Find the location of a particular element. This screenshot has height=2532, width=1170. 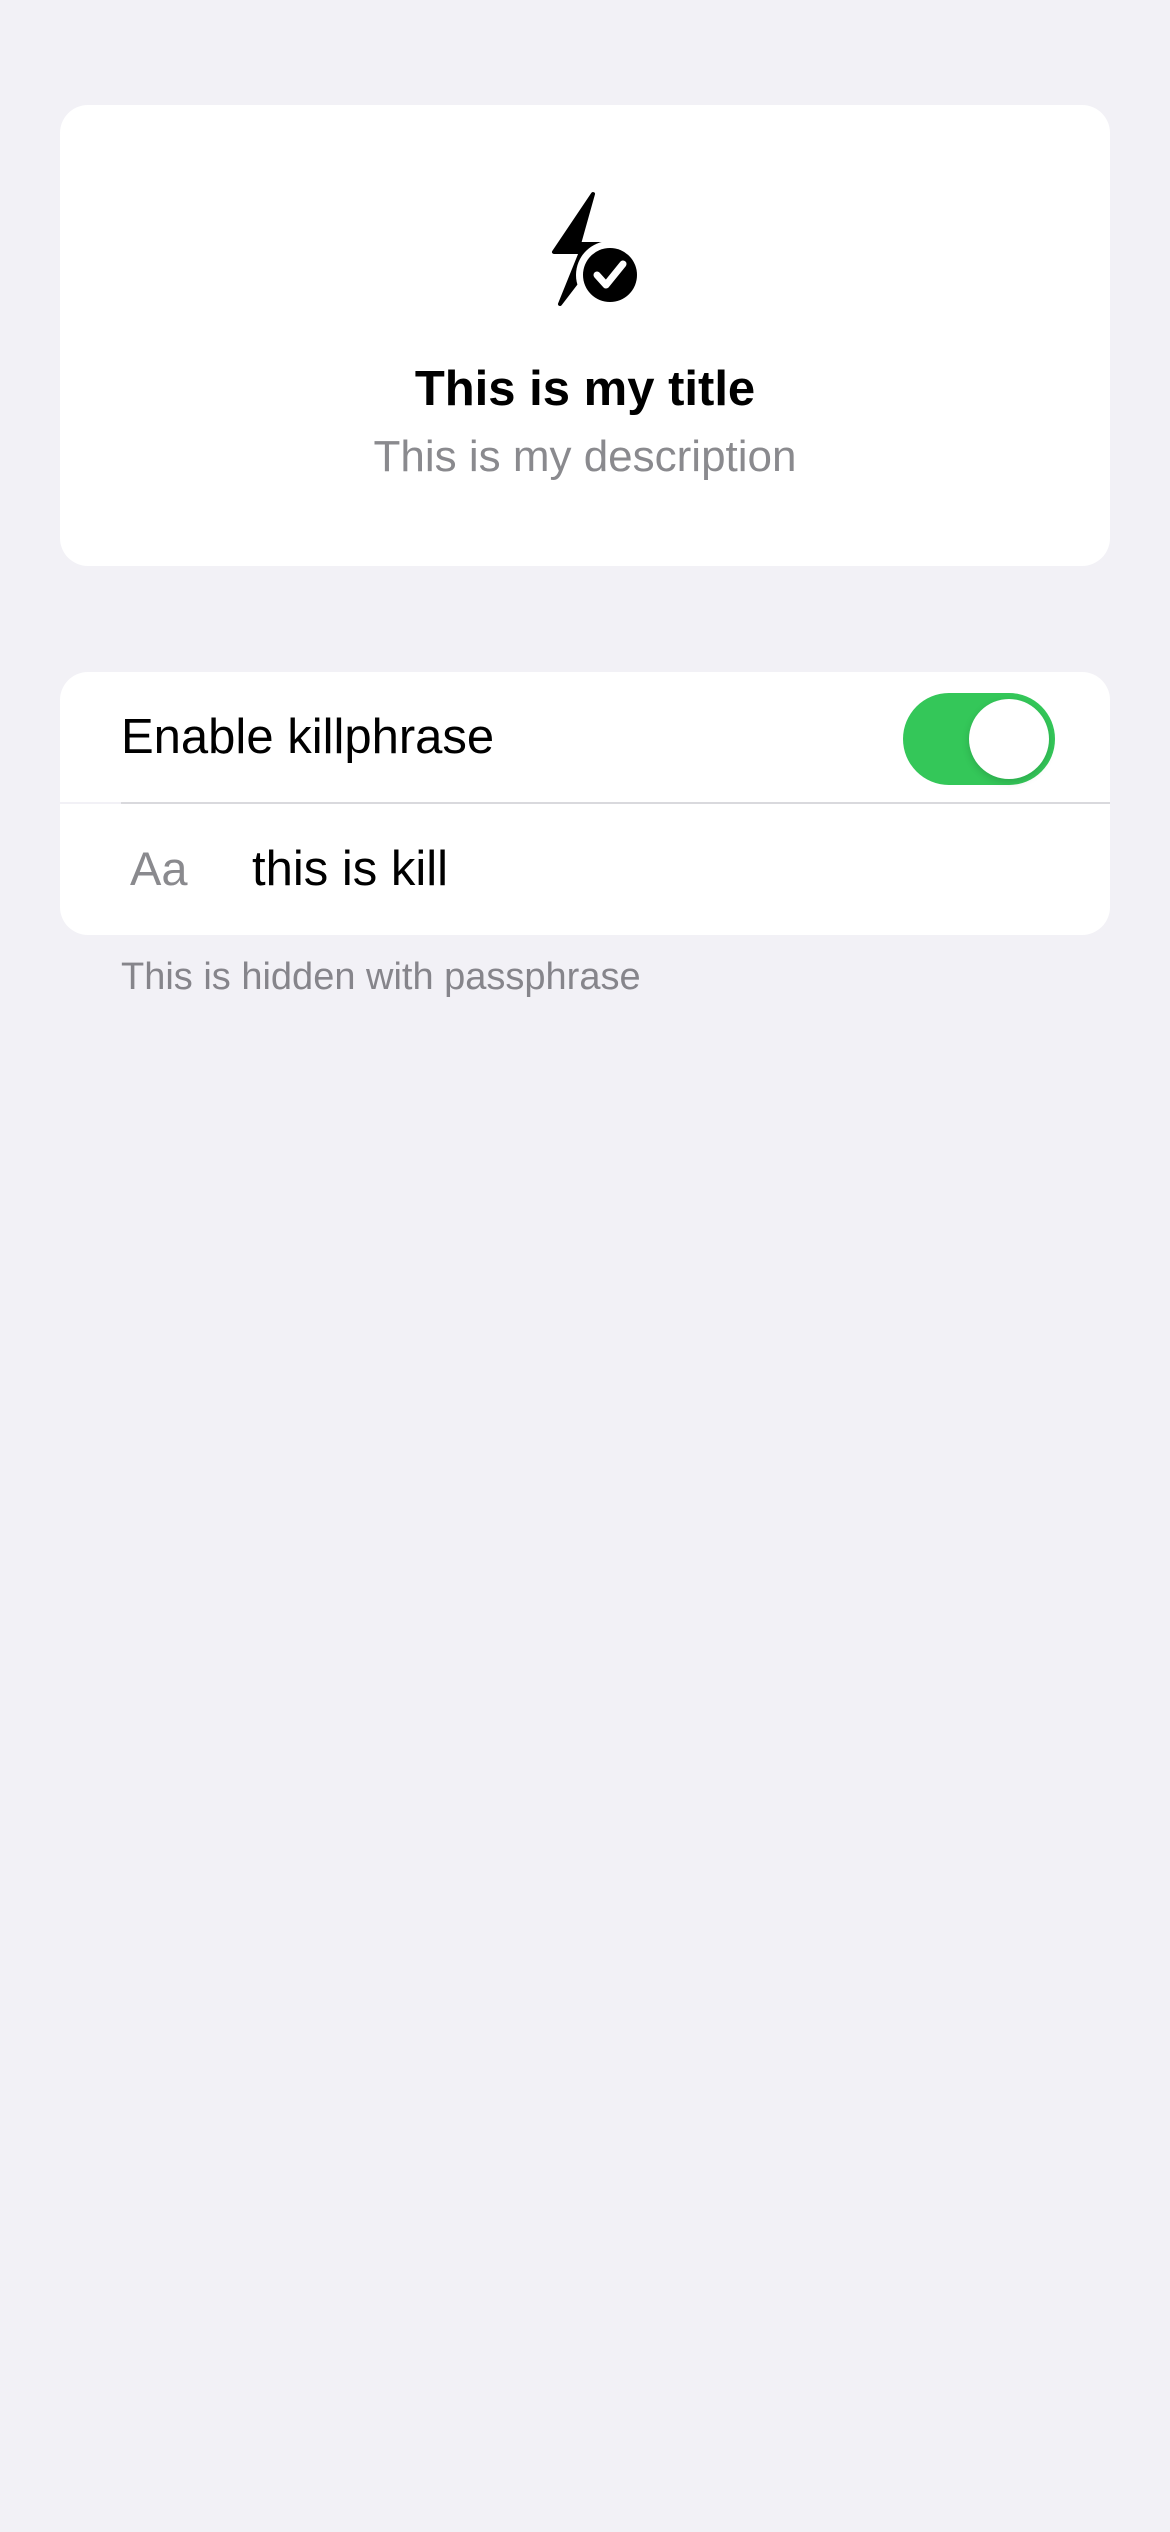

text-format-icon: Aa is located at coordinates (159, 868).